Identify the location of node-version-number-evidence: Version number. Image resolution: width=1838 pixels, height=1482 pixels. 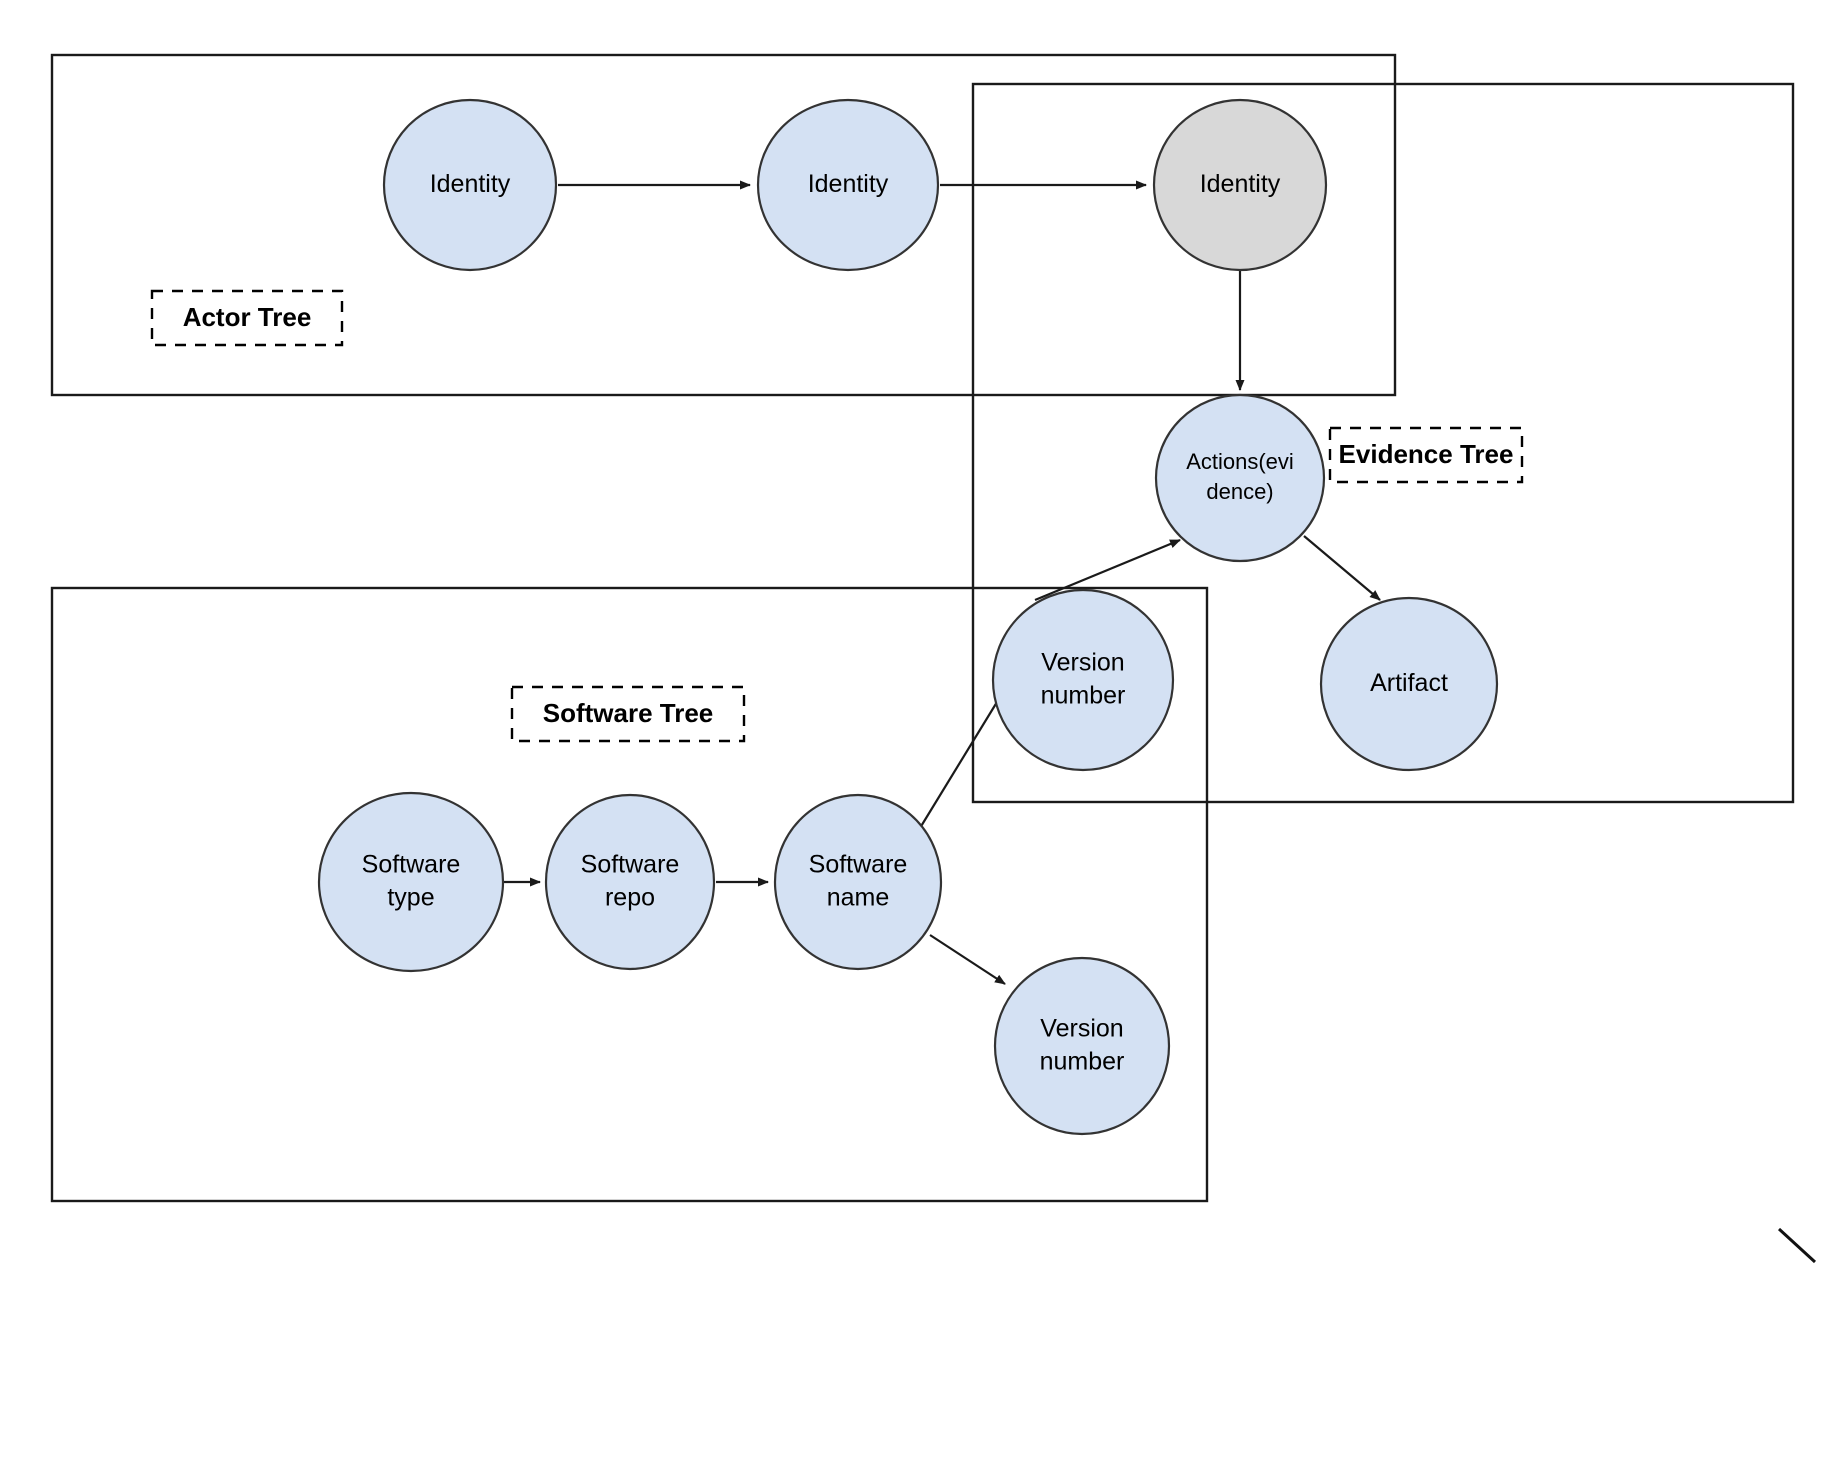
(1083, 680).